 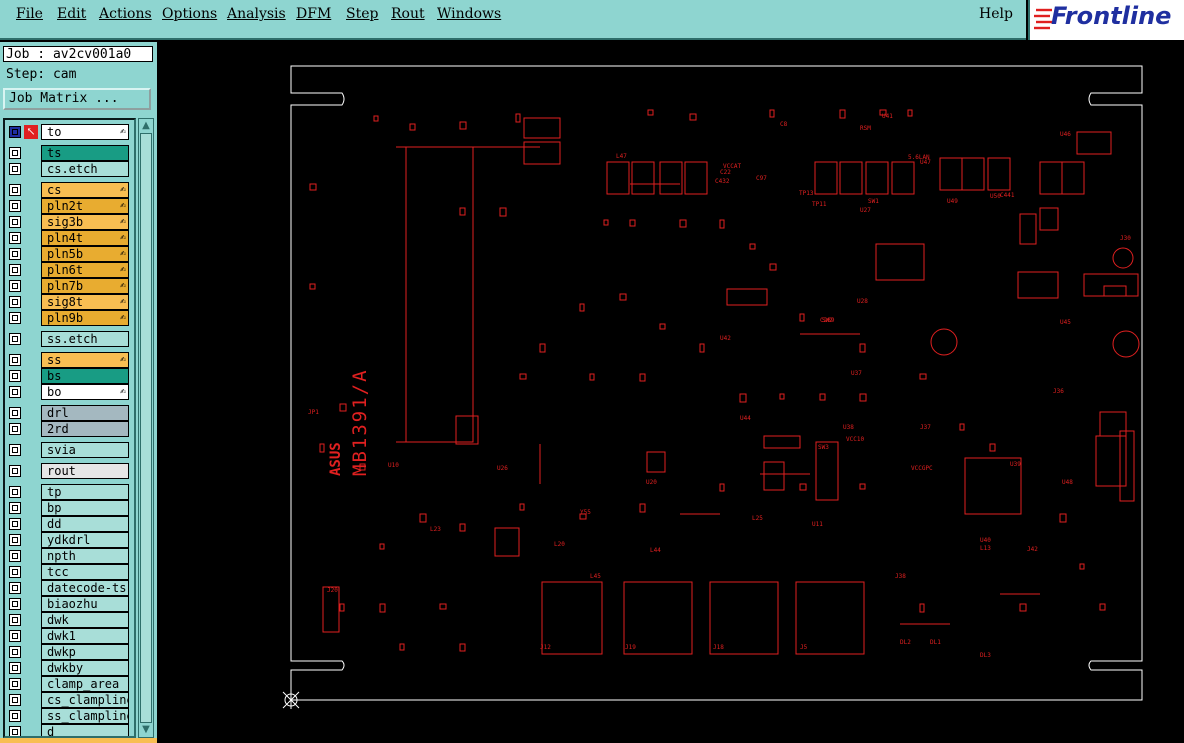 What do you see at coordinates (85, 730) in the screenshot?
I see `layer-name: d` at bounding box center [85, 730].